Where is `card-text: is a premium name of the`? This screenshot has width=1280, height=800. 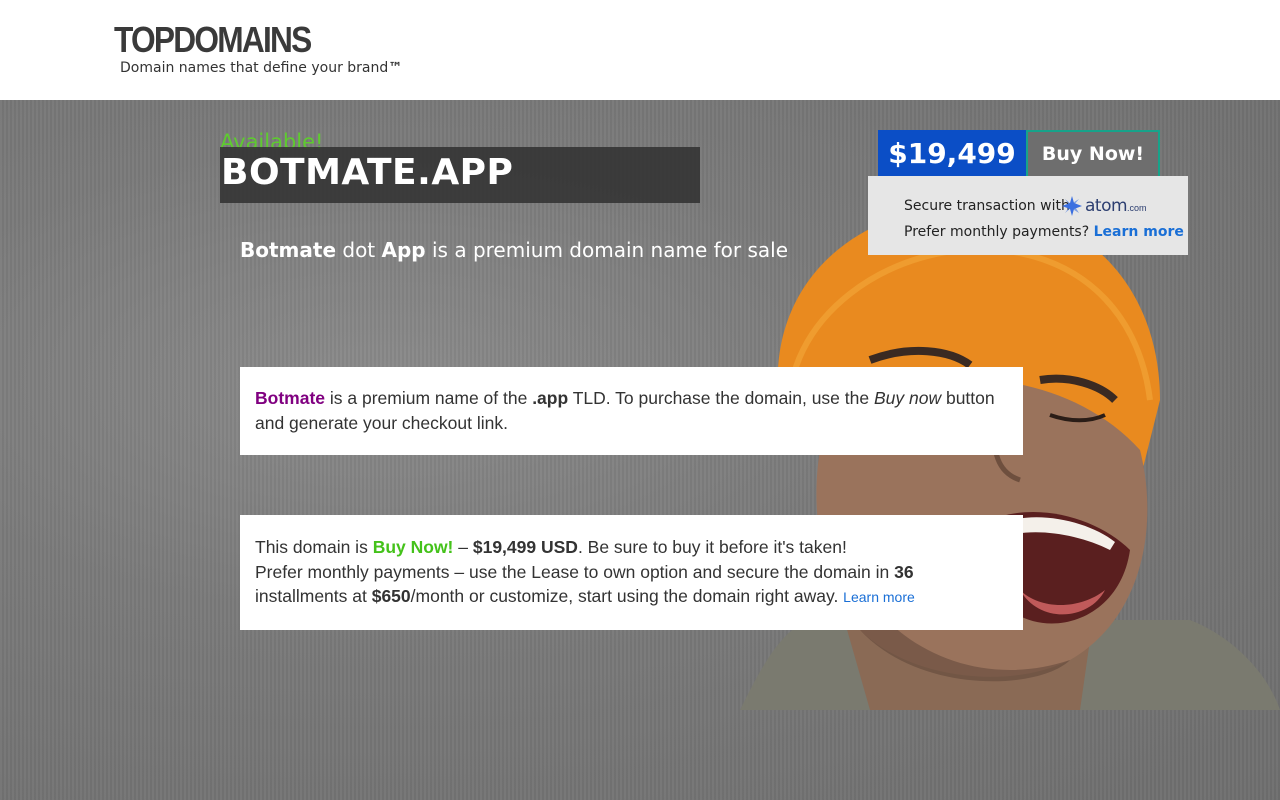
card-text: is a premium name of the is located at coordinates (429, 398).